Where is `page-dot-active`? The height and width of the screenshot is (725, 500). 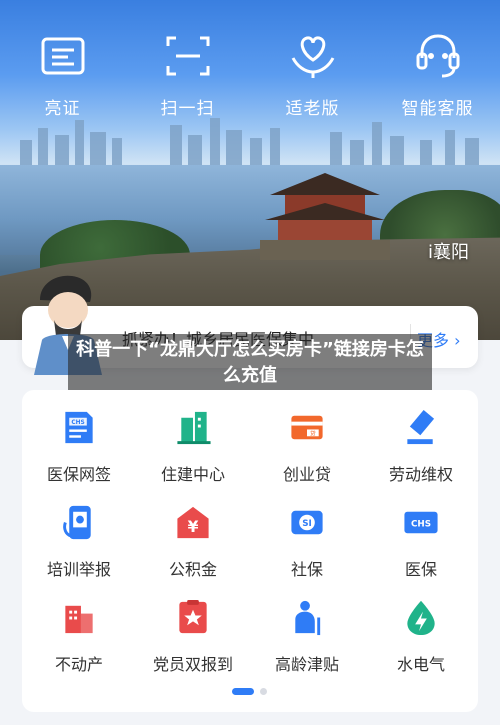 page-dot-active is located at coordinates (243, 691).